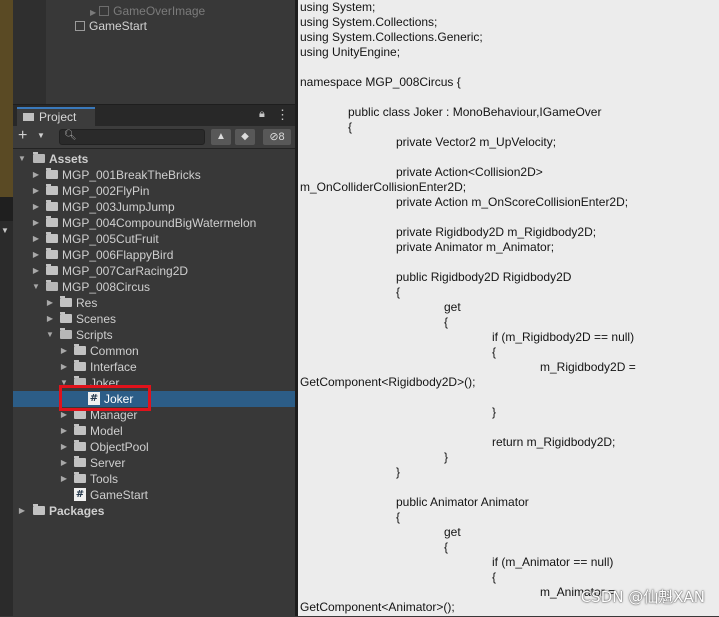 This screenshot has height=617, width=719. Describe the element at coordinates (154, 383) in the screenshot. I see `tree-item-joker-folder: ▼ Joker` at that location.